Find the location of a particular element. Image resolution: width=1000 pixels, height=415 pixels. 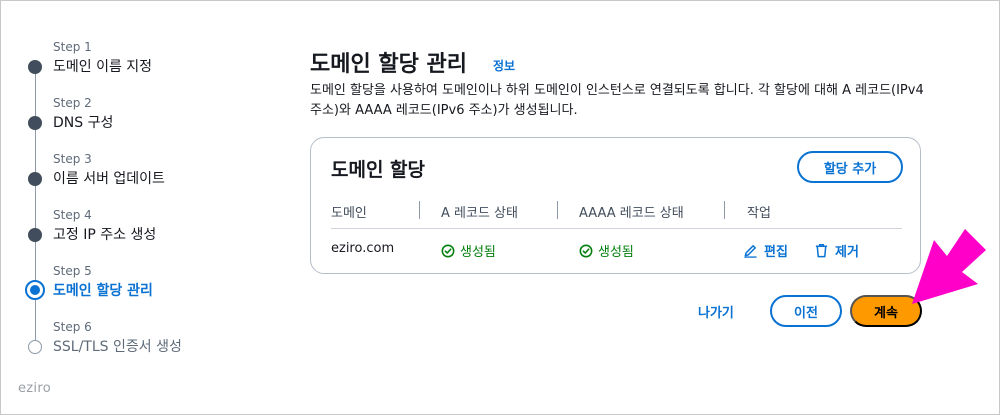

edit-label: 편집 is located at coordinates (776, 252).